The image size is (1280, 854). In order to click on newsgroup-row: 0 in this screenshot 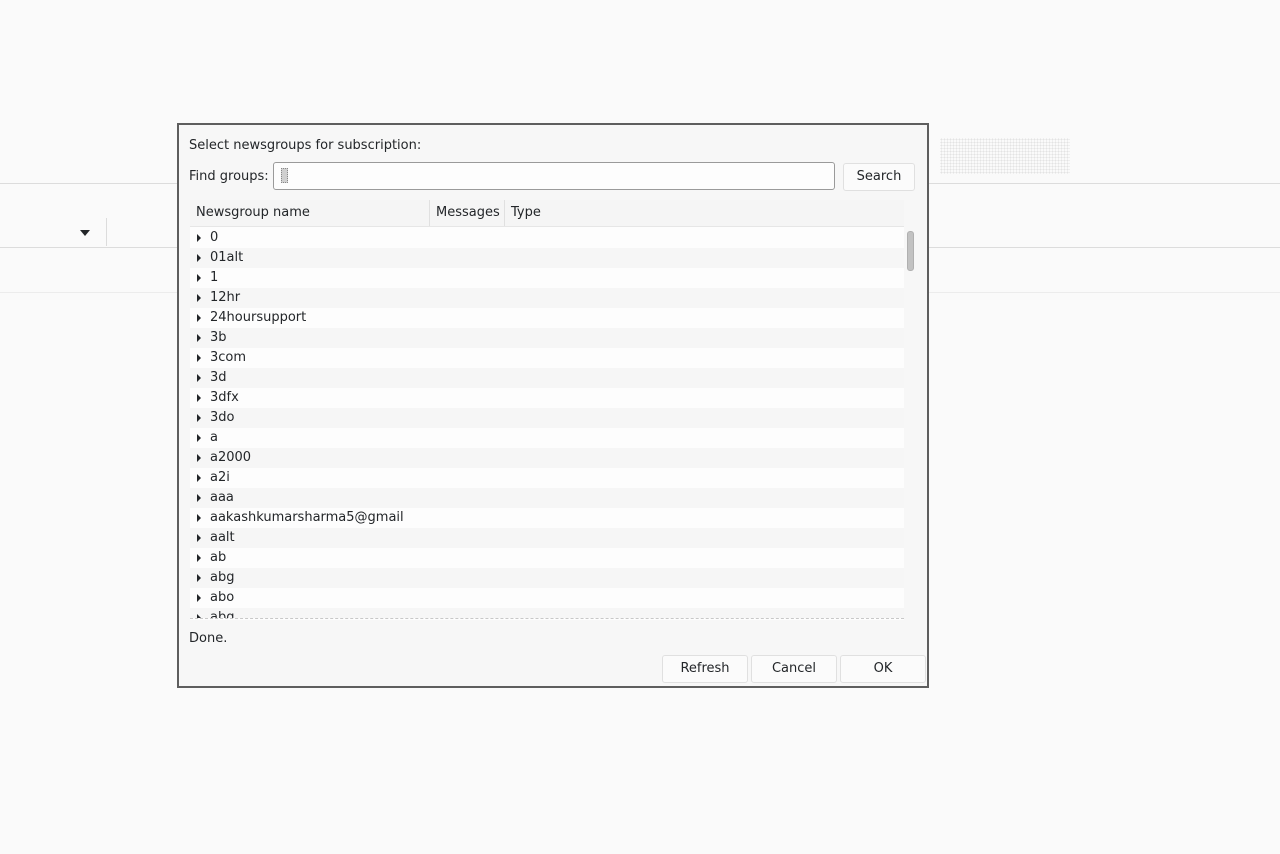, I will do `click(547, 238)`.